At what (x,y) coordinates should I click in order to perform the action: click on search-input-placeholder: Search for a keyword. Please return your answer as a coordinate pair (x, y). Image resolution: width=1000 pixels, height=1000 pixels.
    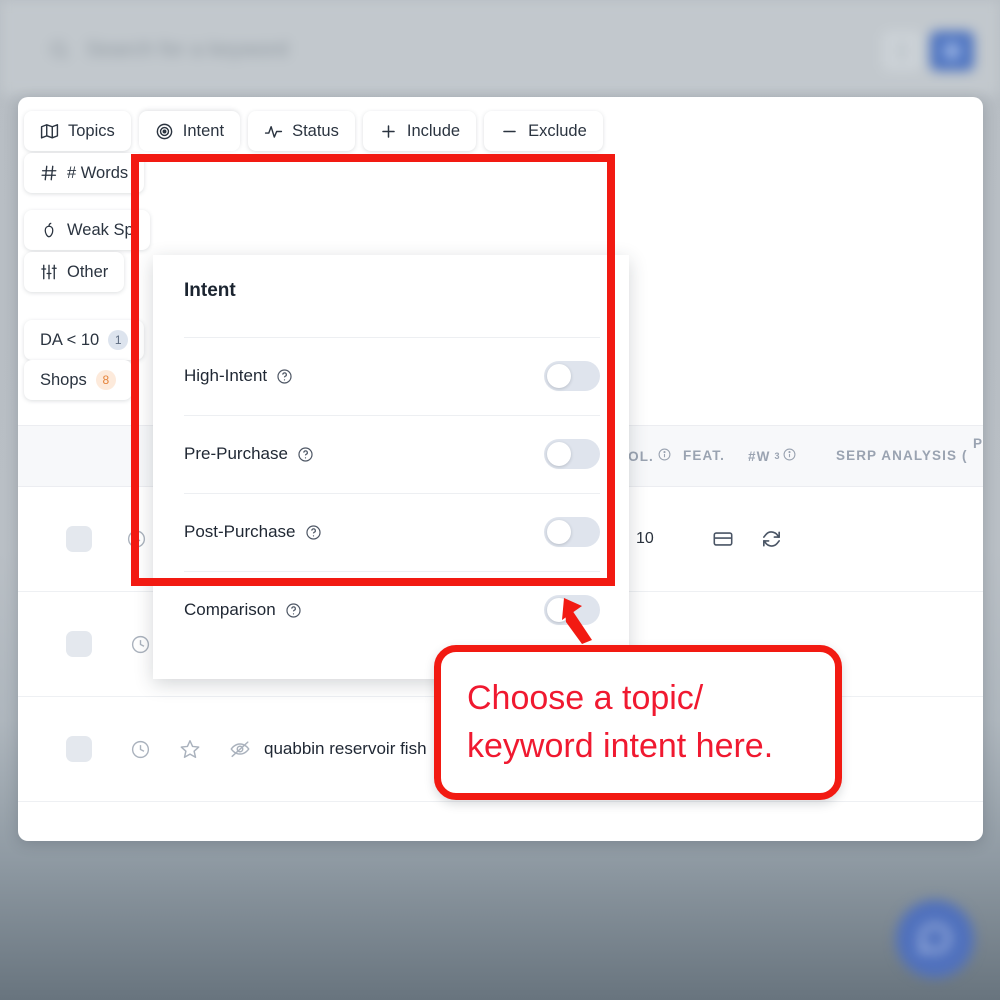
    Looking at the image, I should click on (187, 49).